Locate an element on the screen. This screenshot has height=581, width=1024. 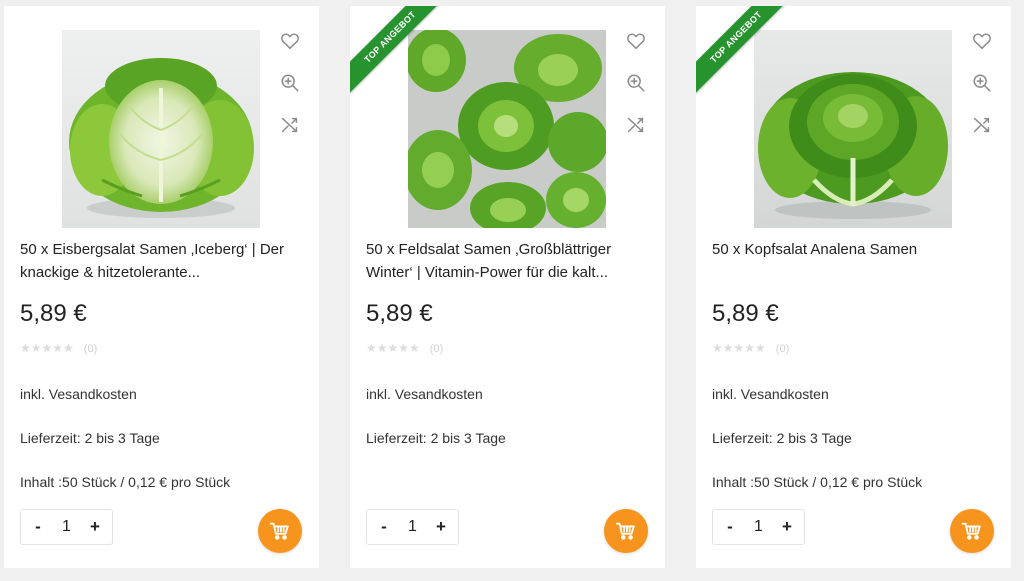
product-title: 50 x Kopfsalat Analena Samen is located at coordinates (854, 261).